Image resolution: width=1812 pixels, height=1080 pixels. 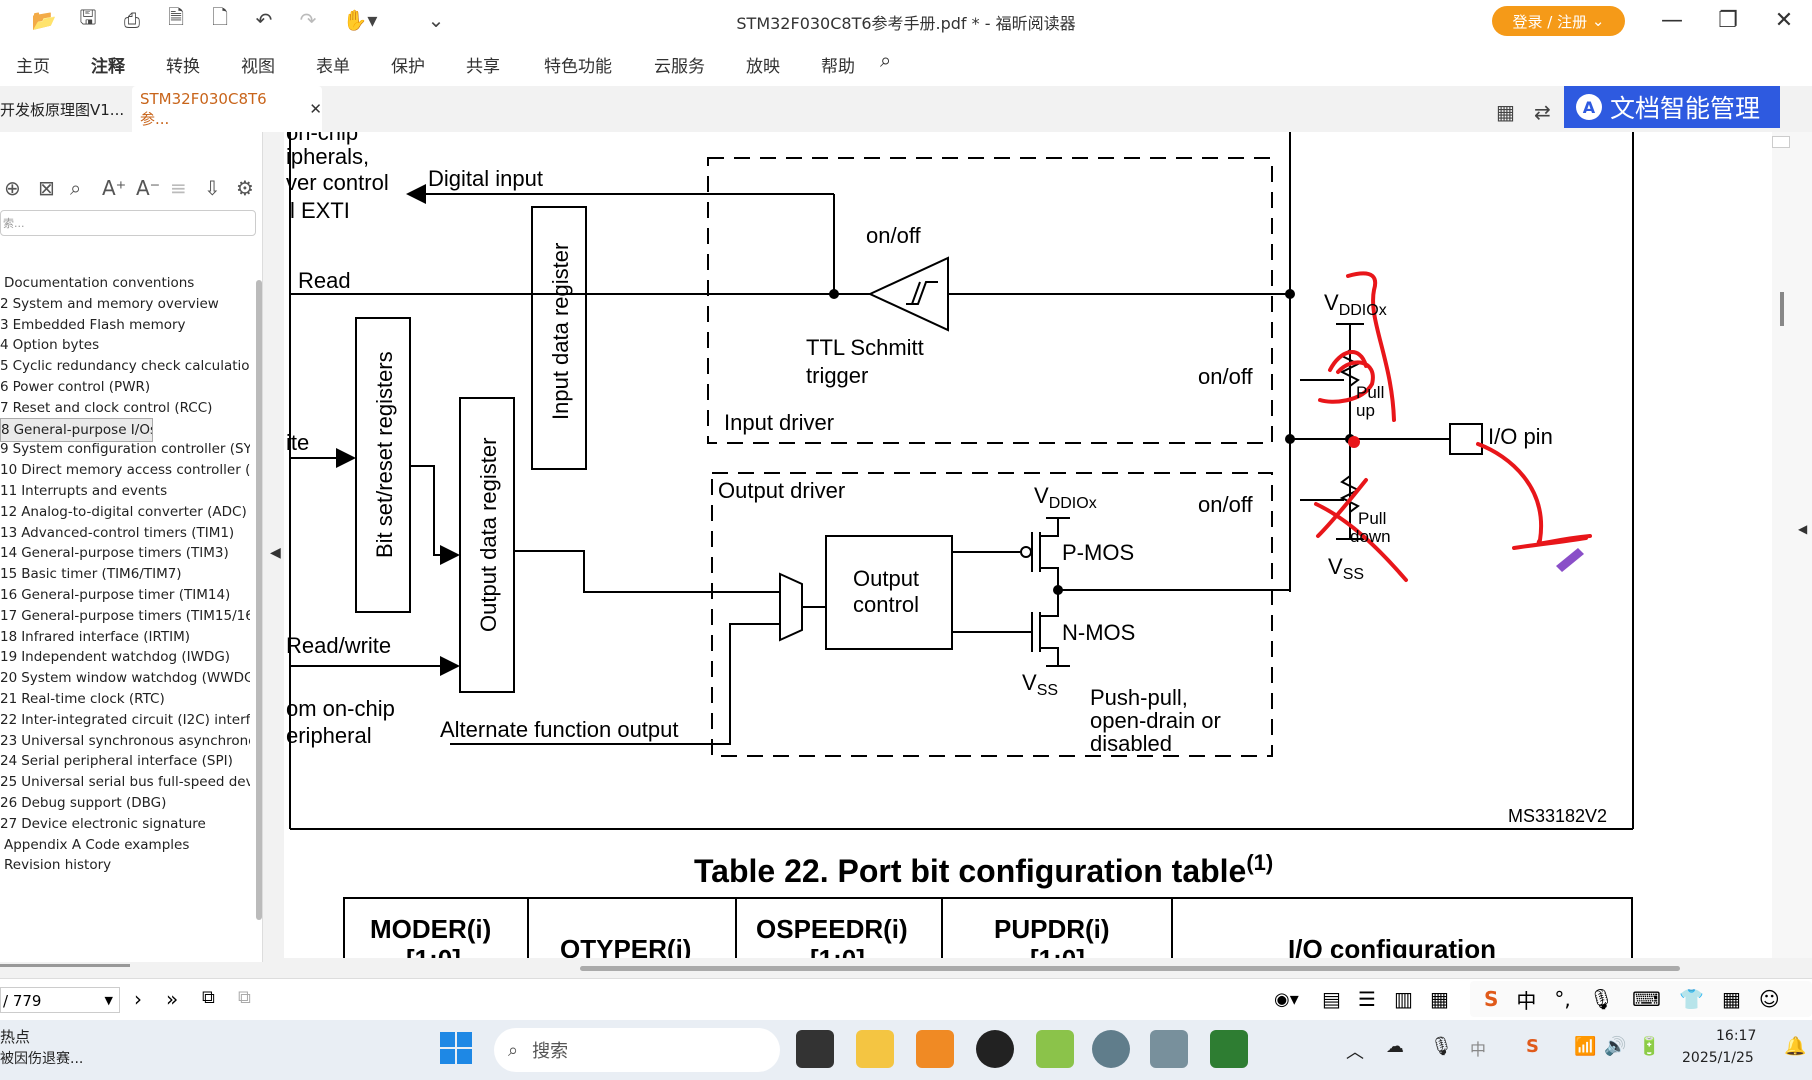 I want to click on vivado-icon, so click(x=1229, y=1049).